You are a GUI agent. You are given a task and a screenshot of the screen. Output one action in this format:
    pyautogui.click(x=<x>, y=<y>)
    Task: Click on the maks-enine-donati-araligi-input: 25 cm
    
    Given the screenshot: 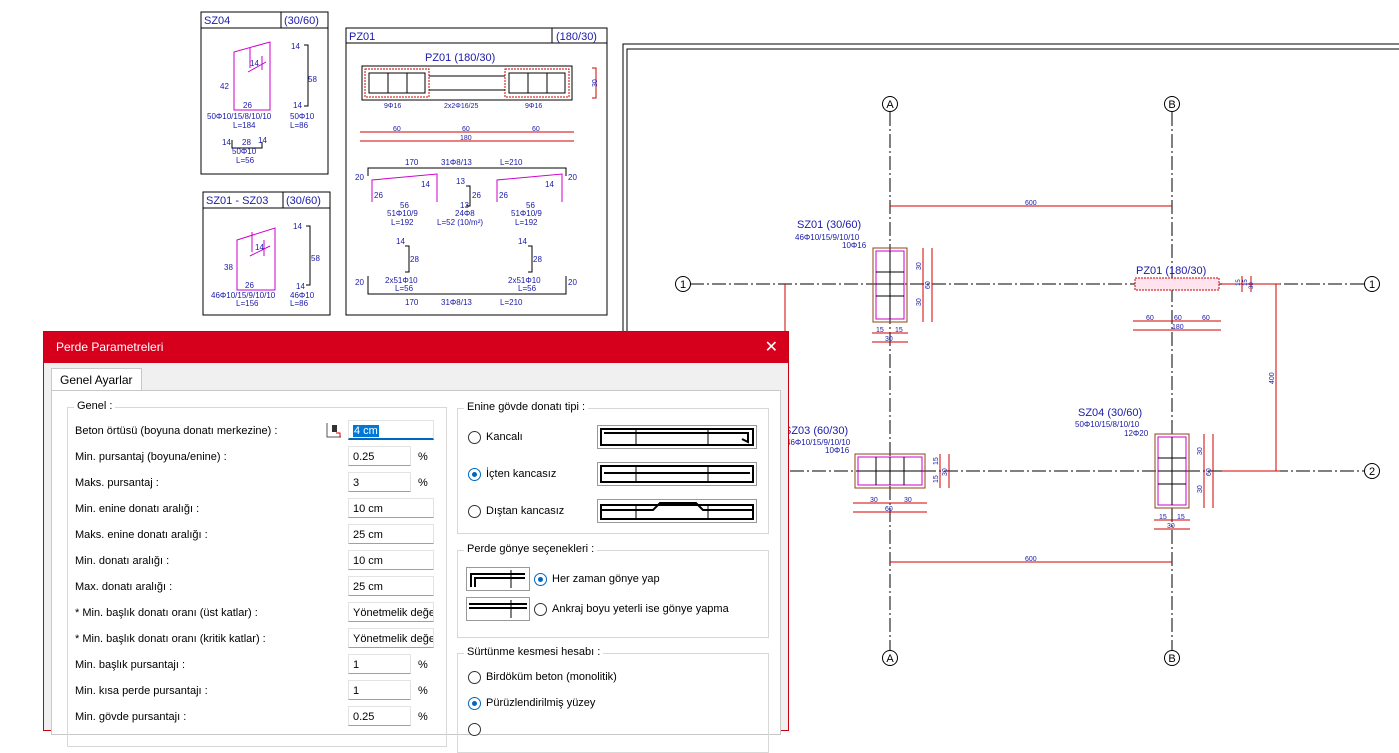 What is the action you would take?
    pyautogui.click(x=391, y=534)
    